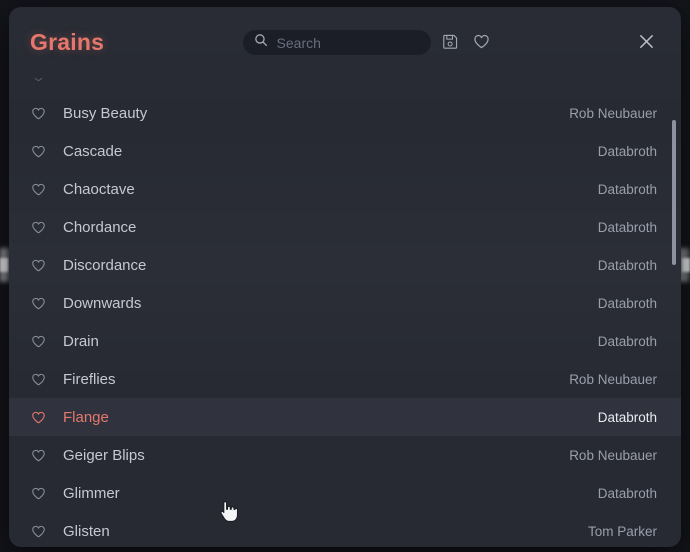 This screenshot has width=690, height=552. Describe the element at coordinates (345, 341) in the screenshot. I see `preset-row: Drain Databroth` at that location.